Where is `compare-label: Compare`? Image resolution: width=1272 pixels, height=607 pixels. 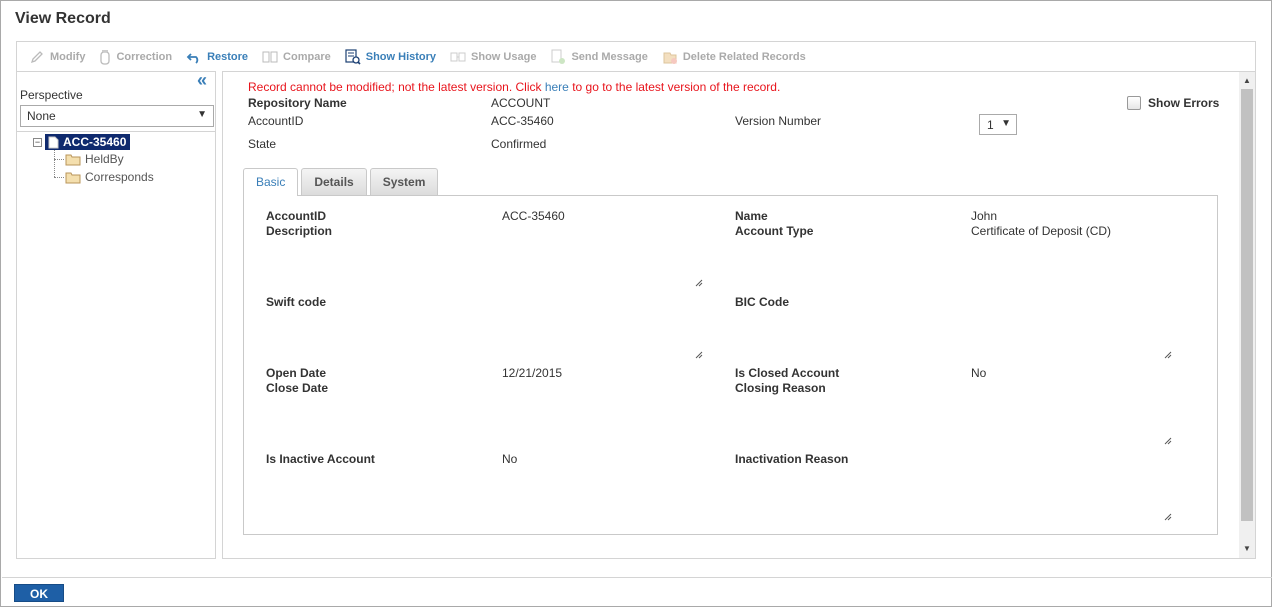
compare-label: Compare is located at coordinates (307, 56).